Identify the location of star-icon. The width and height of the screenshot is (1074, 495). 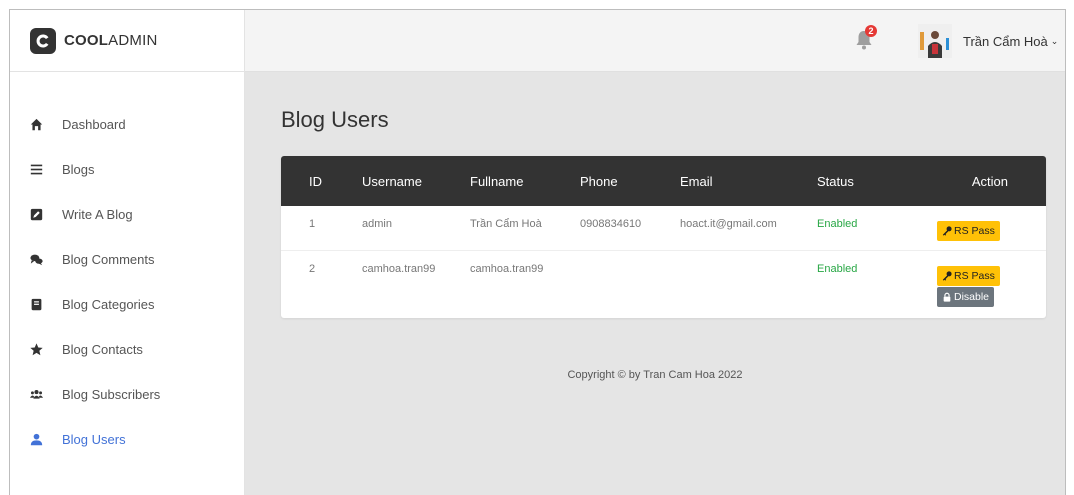
(36, 350).